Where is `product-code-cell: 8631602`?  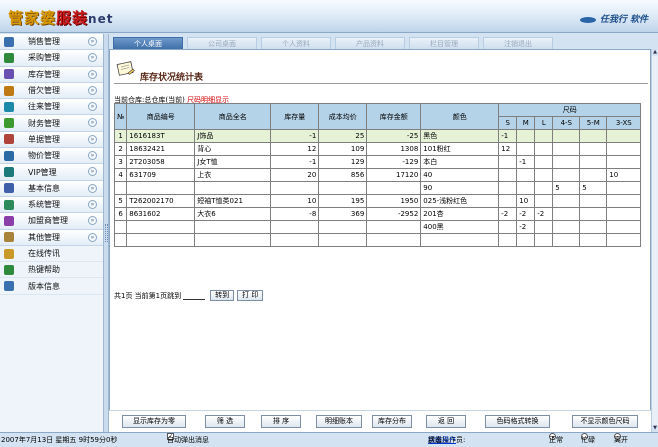 product-code-cell: 8631602 is located at coordinates (161, 214).